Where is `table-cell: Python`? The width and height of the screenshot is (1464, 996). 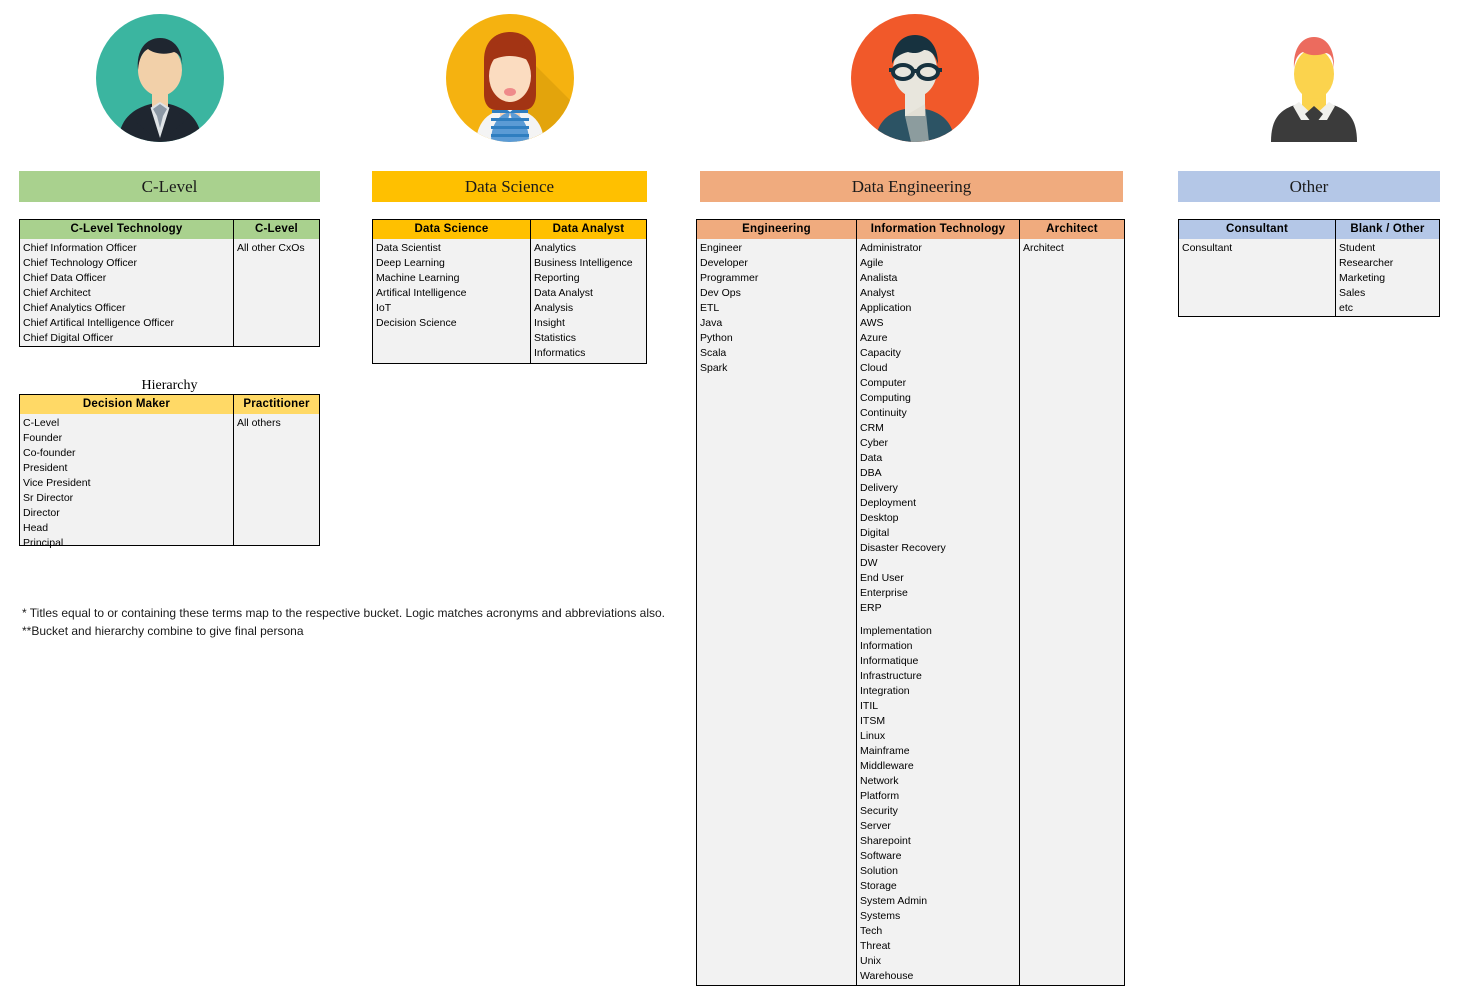 table-cell: Python is located at coordinates (716, 338).